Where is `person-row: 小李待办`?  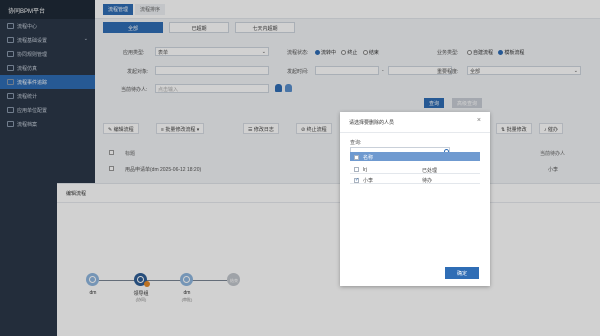 person-row: 小李待办 is located at coordinates (415, 179).